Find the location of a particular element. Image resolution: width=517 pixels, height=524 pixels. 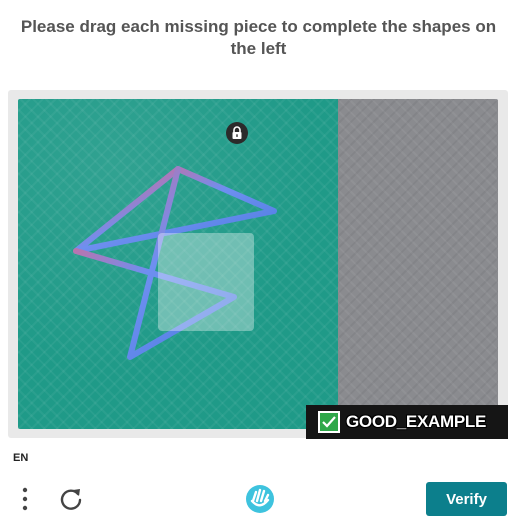

refresh-icon is located at coordinates (71, 499).